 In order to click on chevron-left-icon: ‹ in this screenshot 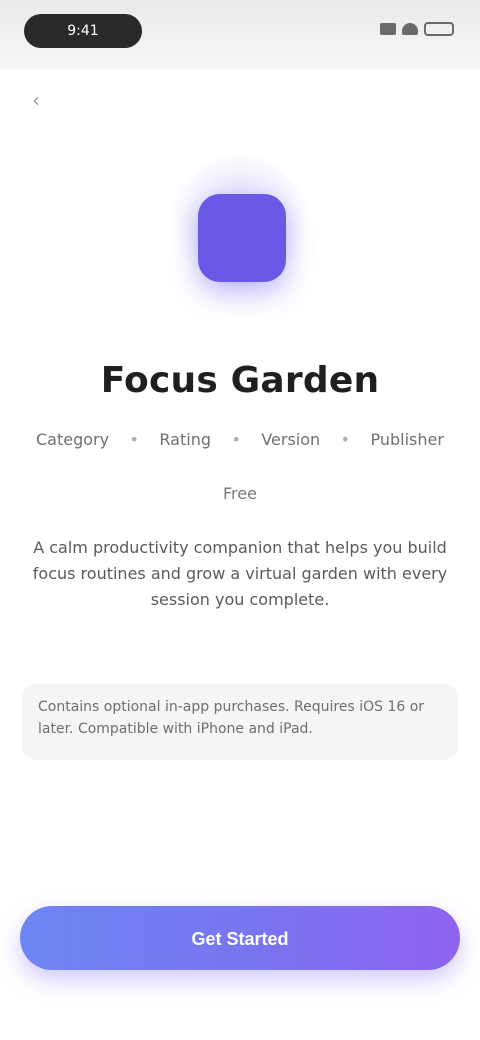, I will do `click(36, 100)`.